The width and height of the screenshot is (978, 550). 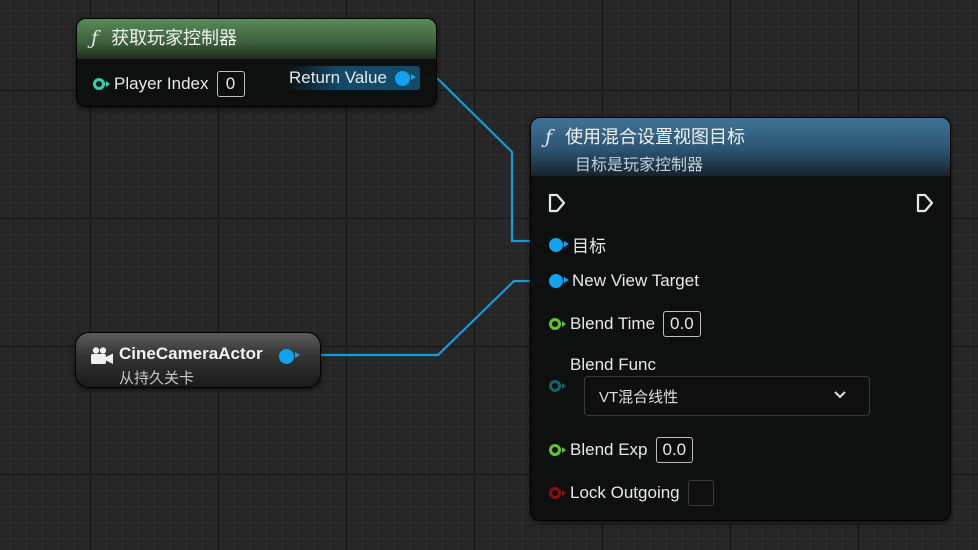 I want to click on blend-func-dropdown: VT混合线性, so click(x=727, y=396).